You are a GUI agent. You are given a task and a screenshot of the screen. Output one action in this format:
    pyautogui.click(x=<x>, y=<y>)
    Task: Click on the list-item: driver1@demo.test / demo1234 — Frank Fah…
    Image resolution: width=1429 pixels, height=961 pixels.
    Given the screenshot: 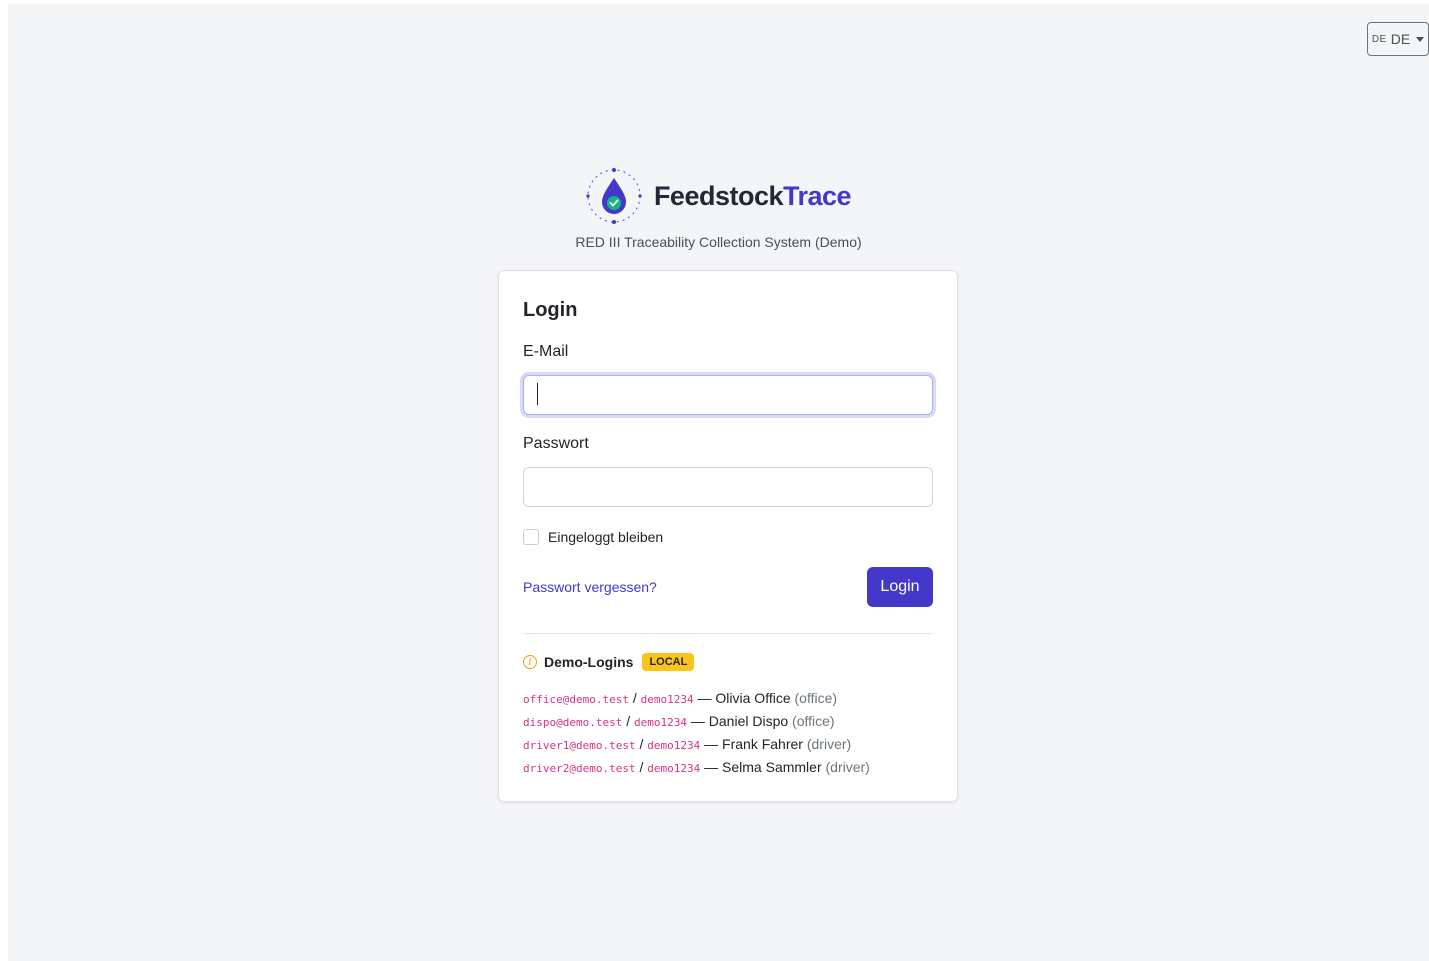 What is the action you would take?
    pyautogui.click(x=687, y=744)
    